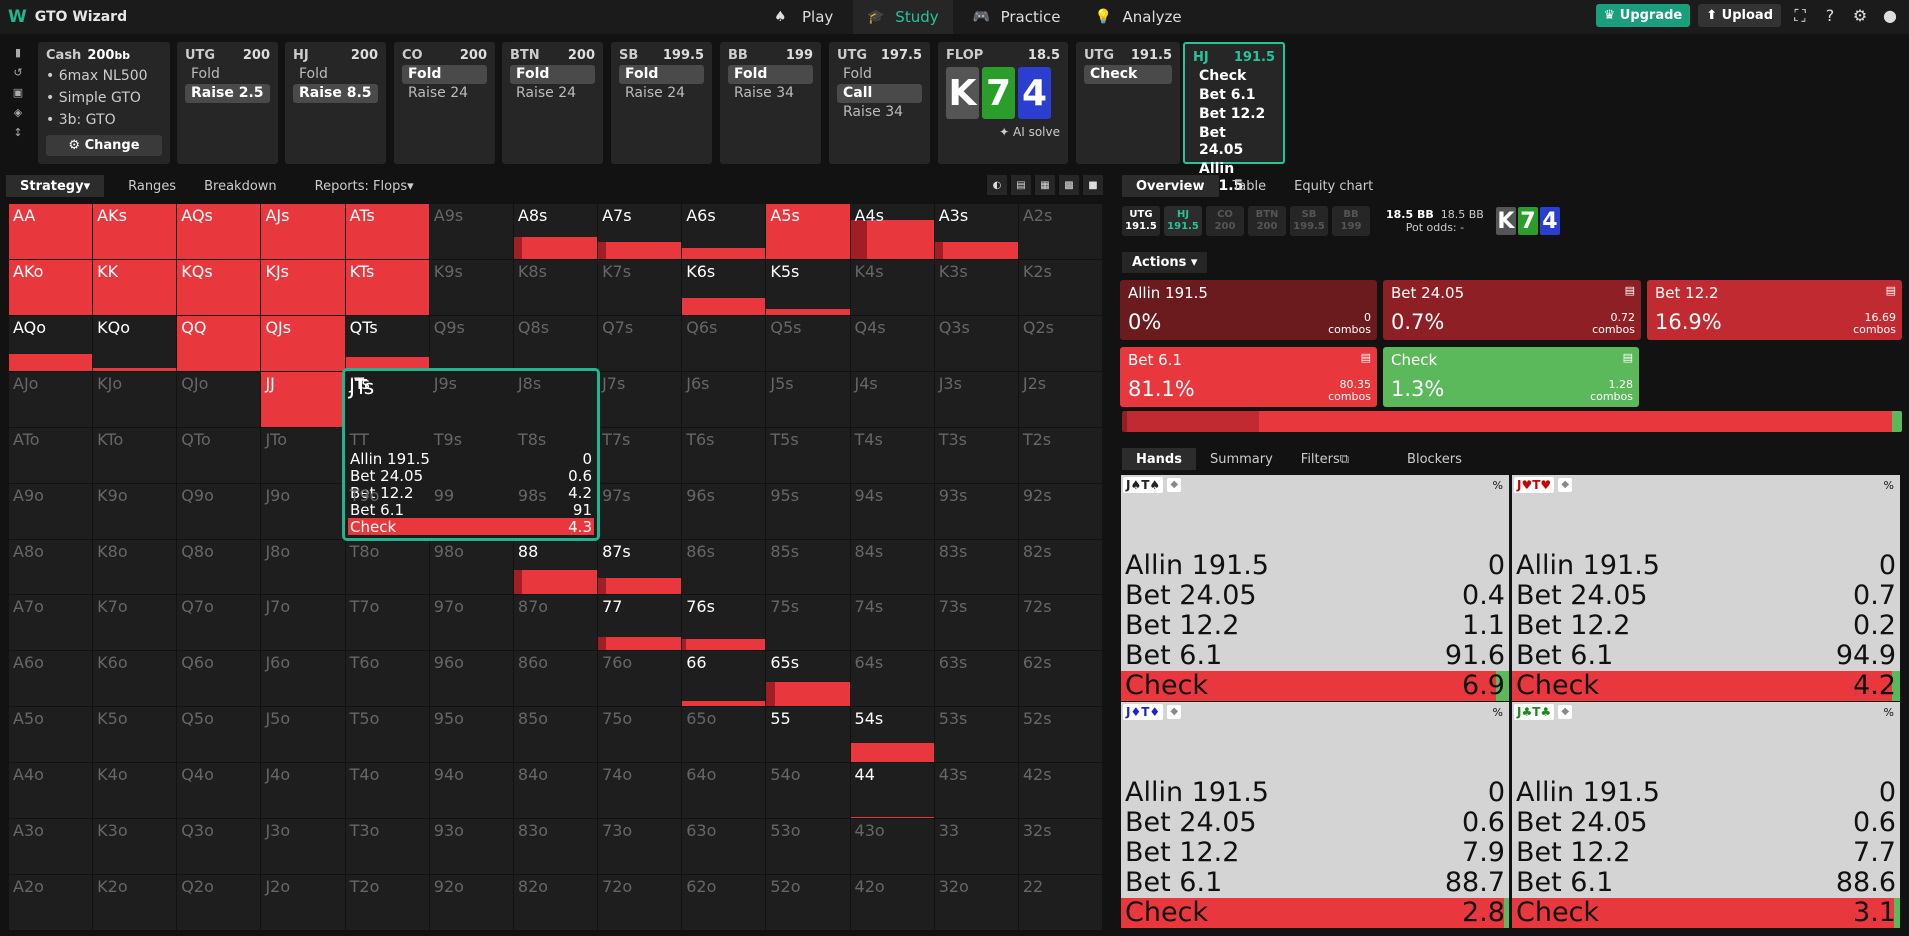  Describe the element at coordinates (1060, 623) in the screenshot. I see `hand-cell: 72s` at that location.